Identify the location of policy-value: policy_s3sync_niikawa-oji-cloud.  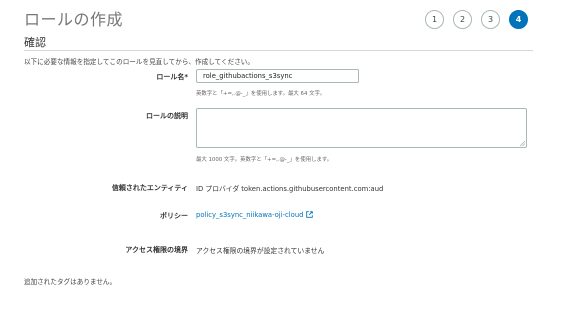
(255, 215).